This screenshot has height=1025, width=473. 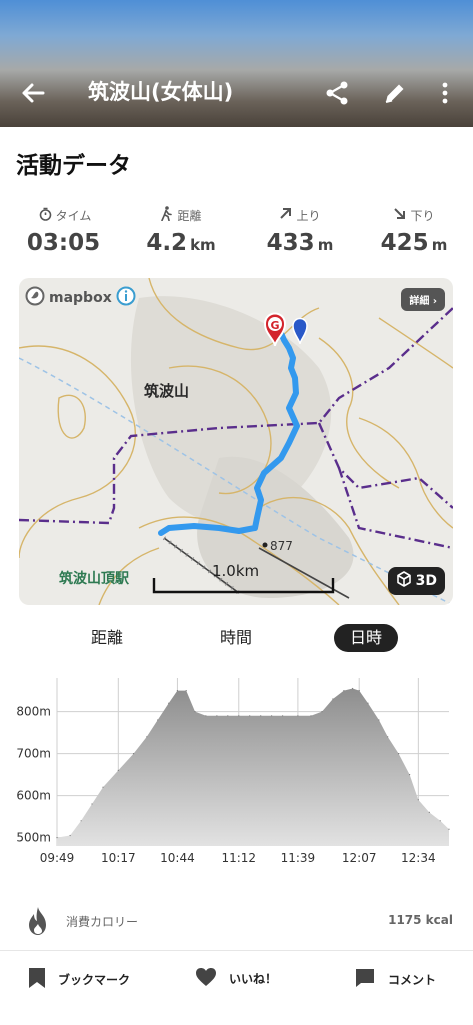 I want to click on bottom-action-bar: ブックマーク いいね！ コメント, so click(x=236, y=987).